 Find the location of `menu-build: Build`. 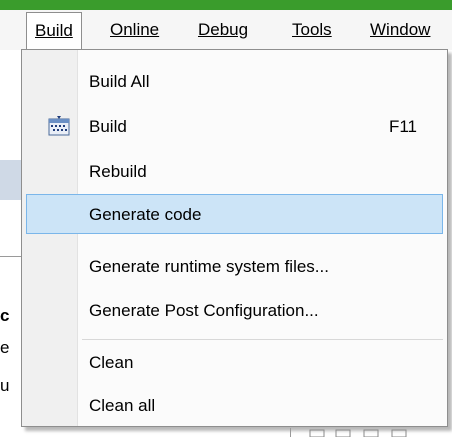

menu-build: Build is located at coordinates (54, 31).